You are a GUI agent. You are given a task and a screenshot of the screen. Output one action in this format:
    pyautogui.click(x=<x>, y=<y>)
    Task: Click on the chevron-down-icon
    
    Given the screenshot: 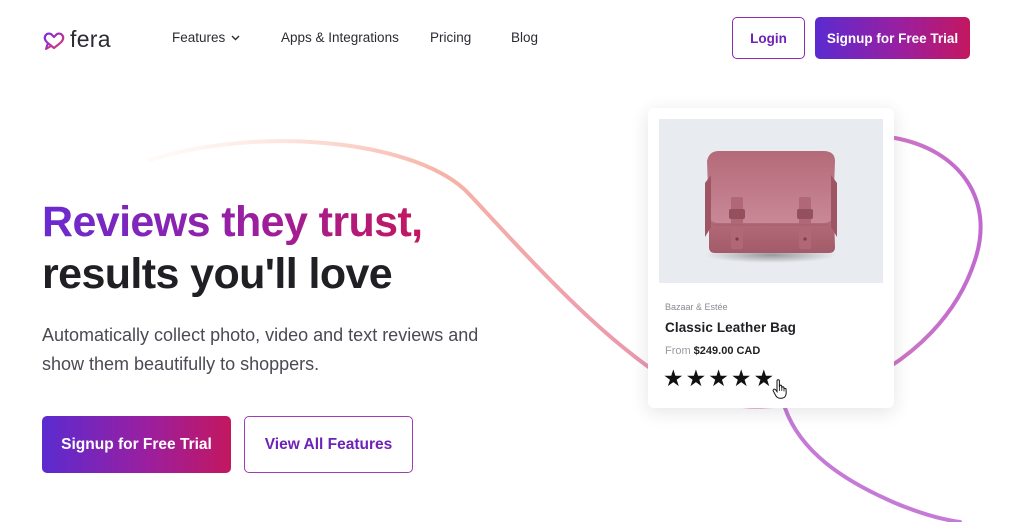 What is the action you would take?
    pyautogui.click(x=235, y=37)
    